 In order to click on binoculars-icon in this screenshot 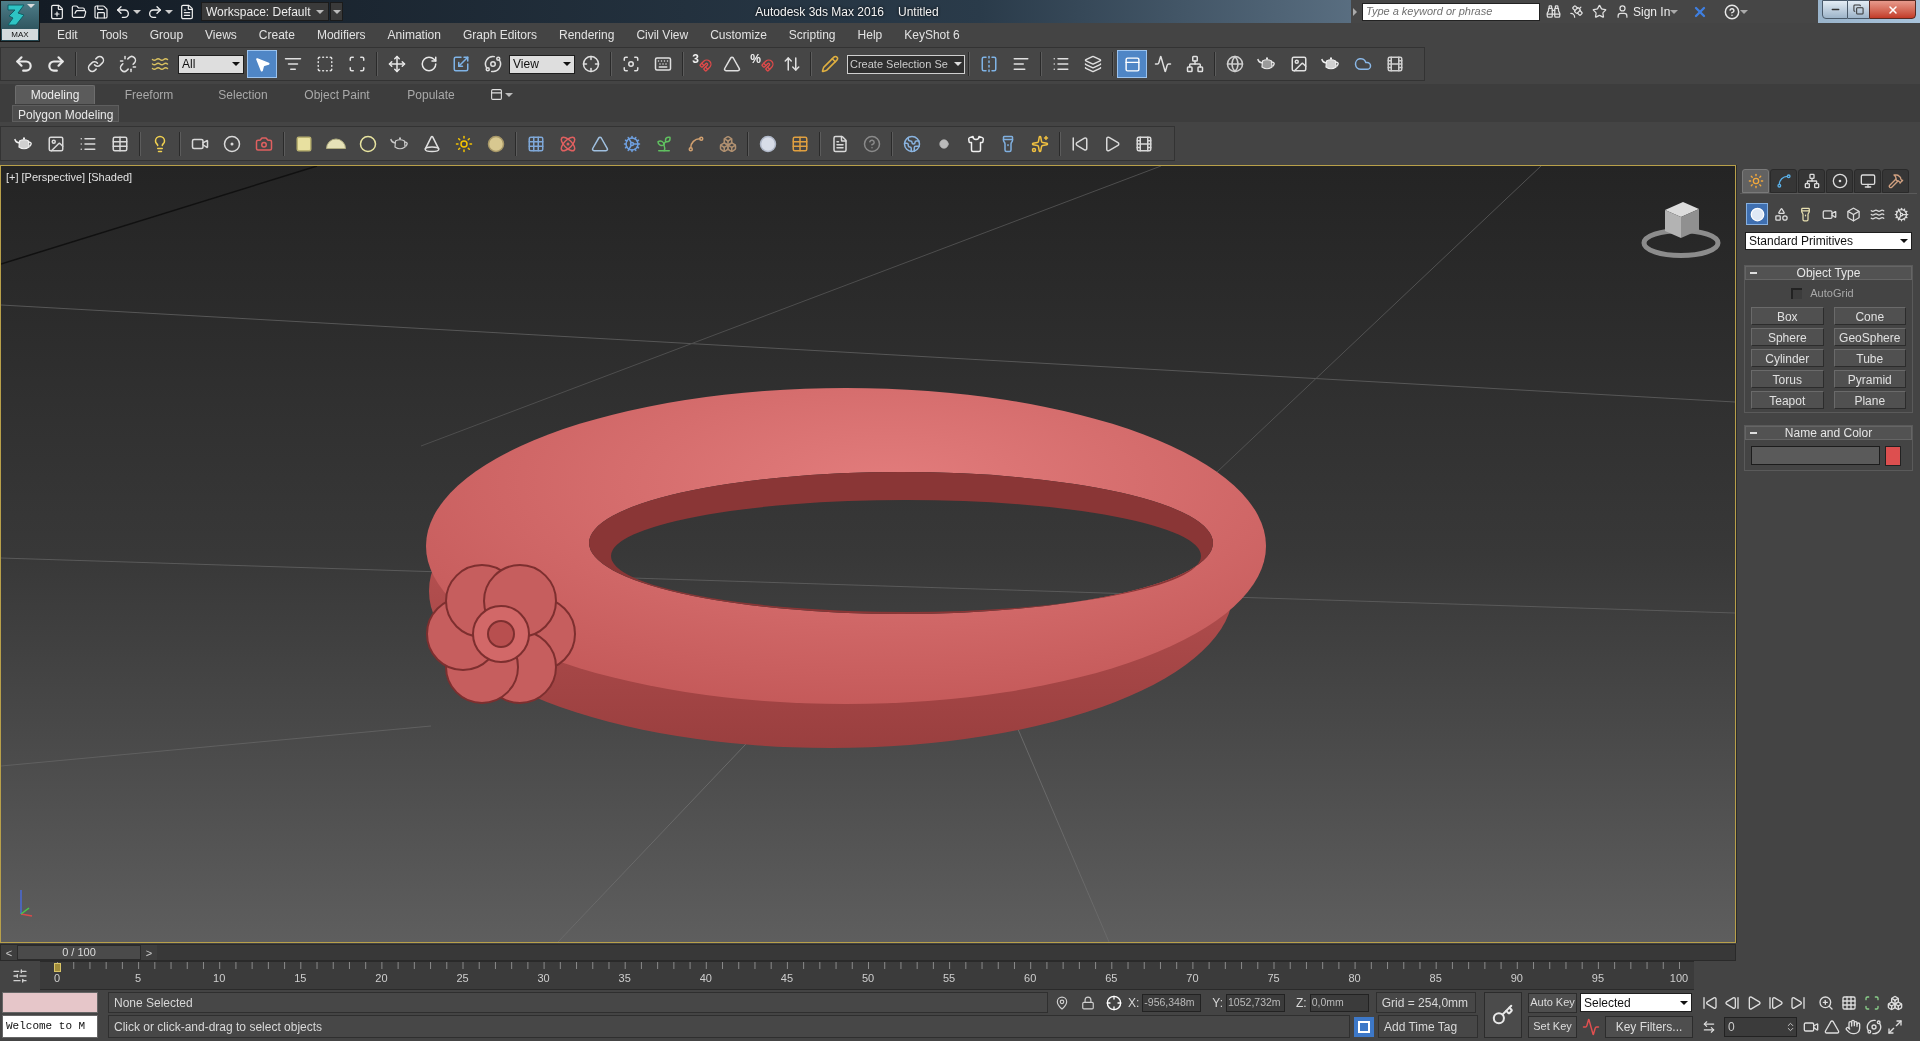, I will do `click(1553, 11)`.